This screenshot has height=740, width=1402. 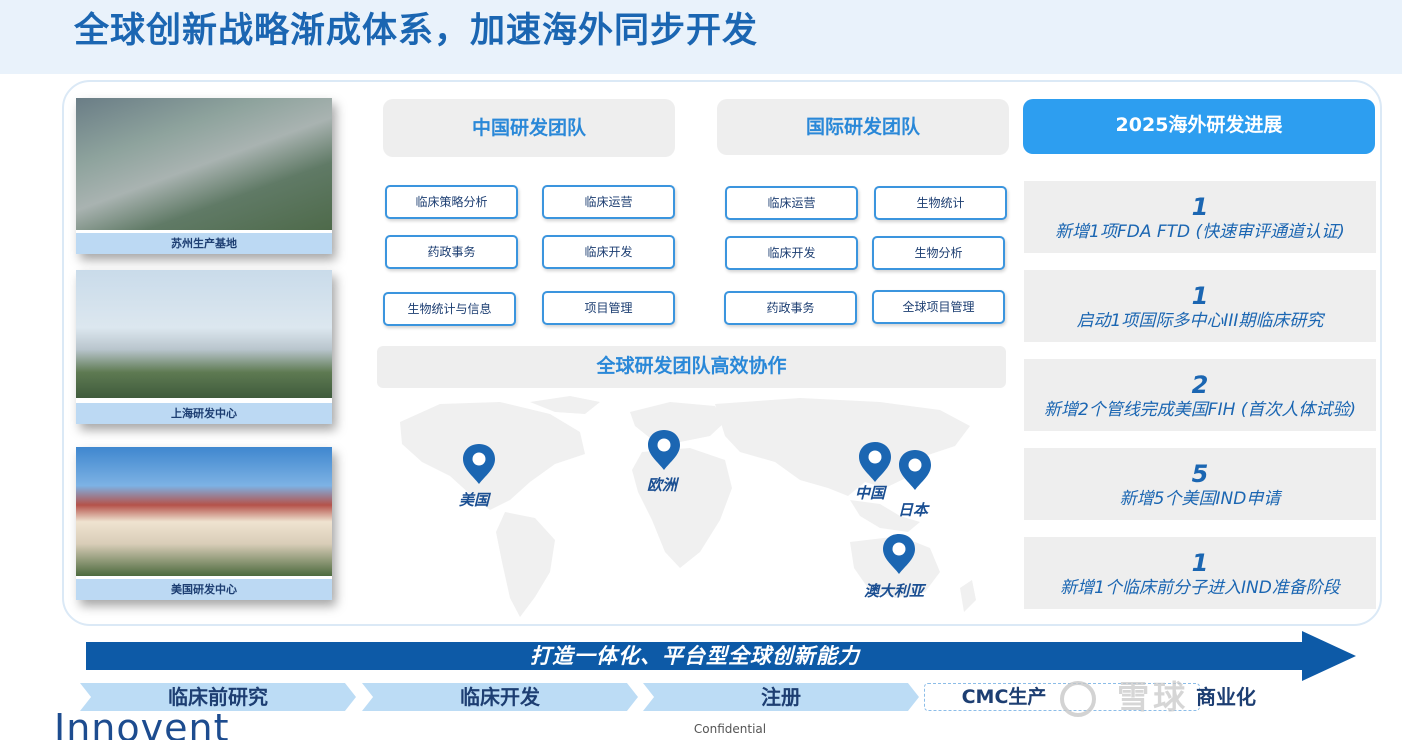 I want to click on page-title: 全球创新战略渐成体系，加速海外同步开发, so click(x=416, y=31).